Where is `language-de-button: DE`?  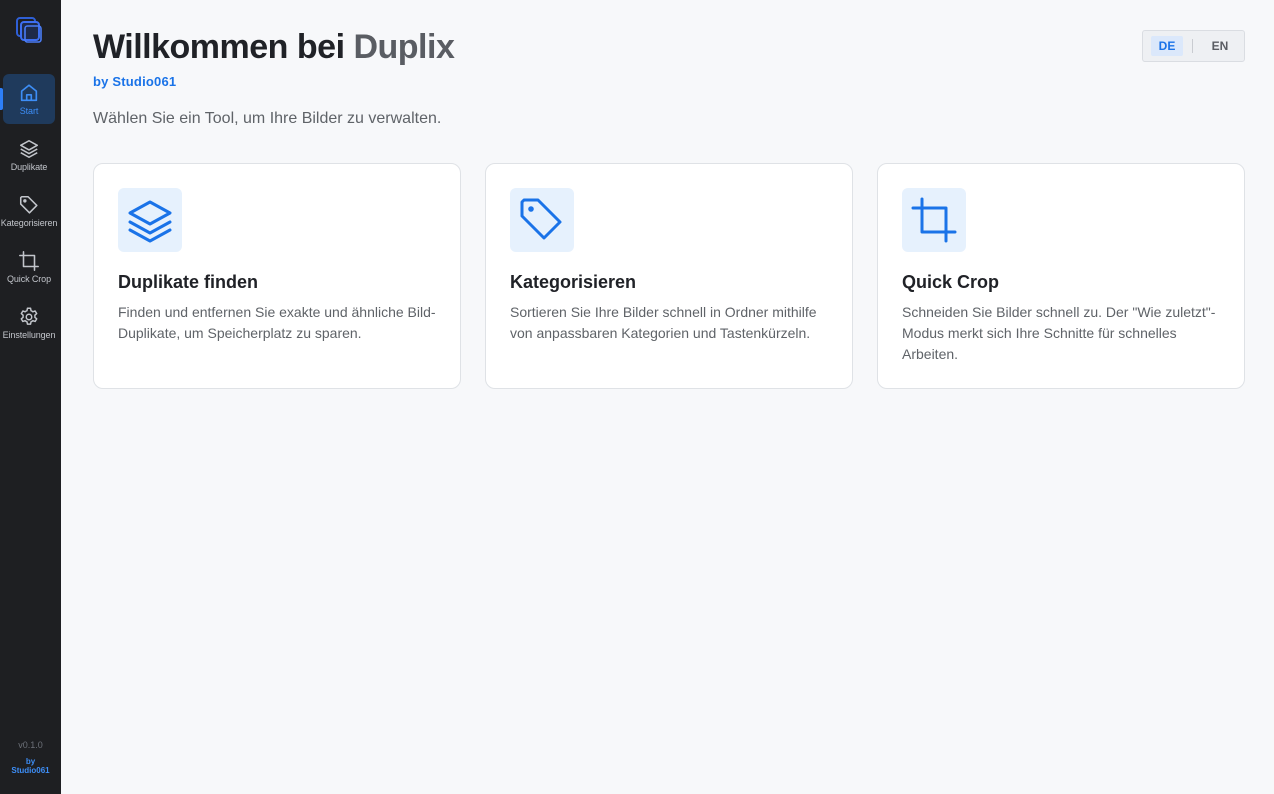 language-de-button: DE is located at coordinates (1167, 46).